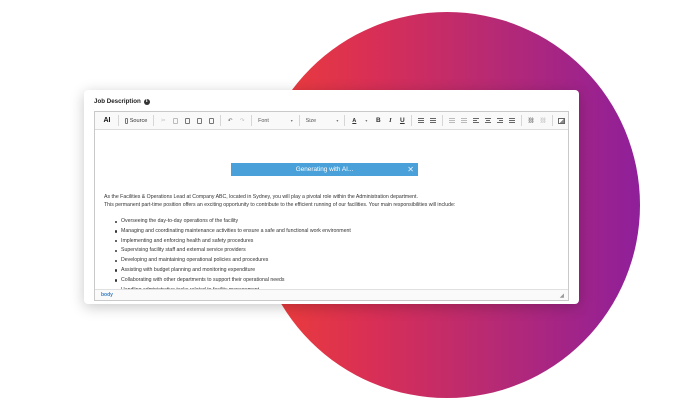 Image resolution: width=700 pixels, height=400 pixels. What do you see at coordinates (199, 121) in the screenshot?
I see `paste-text-icon` at bounding box center [199, 121].